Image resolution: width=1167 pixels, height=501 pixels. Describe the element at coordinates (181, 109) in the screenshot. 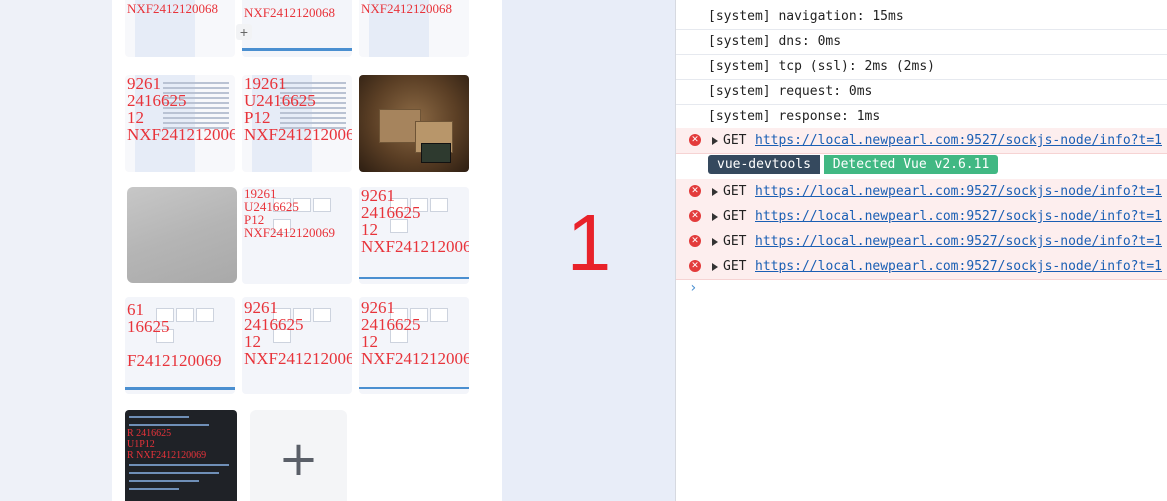

I see `watermark-text: 9261 2416625 12 NXF2412120068` at that location.